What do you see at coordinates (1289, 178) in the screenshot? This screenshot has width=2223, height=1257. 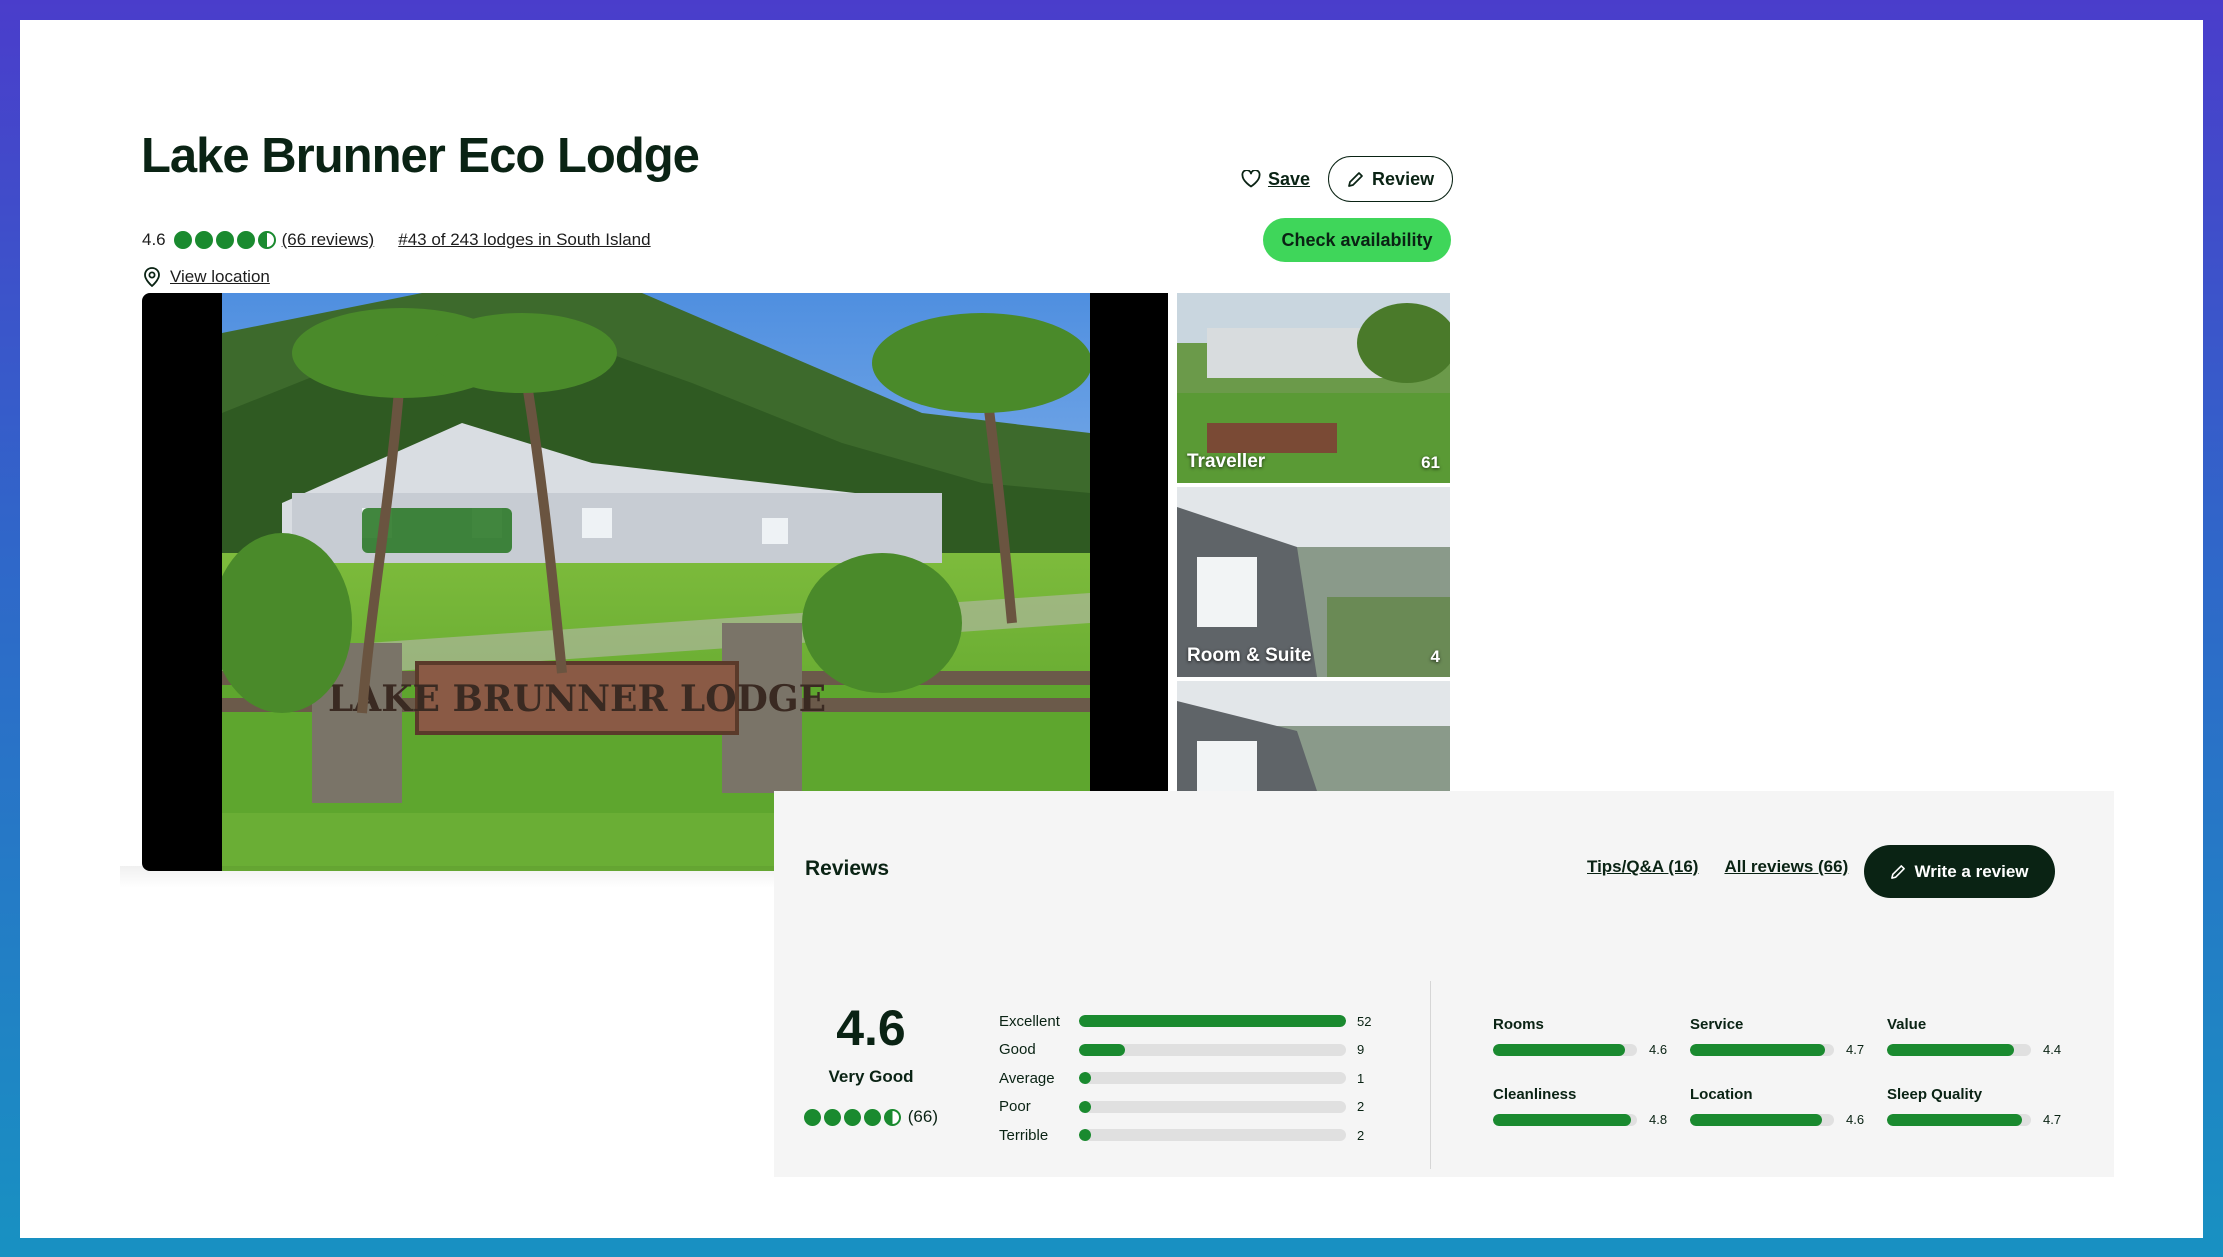 I see `save-label: Save` at bounding box center [1289, 178].